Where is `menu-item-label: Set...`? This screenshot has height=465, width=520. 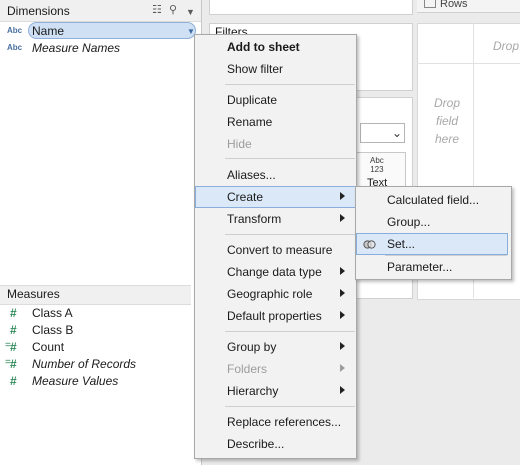 menu-item-label: Set... is located at coordinates (401, 244).